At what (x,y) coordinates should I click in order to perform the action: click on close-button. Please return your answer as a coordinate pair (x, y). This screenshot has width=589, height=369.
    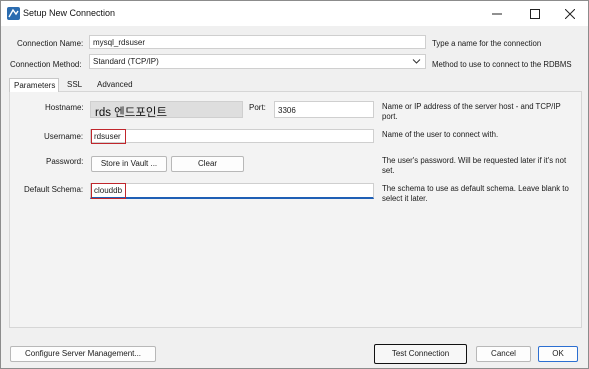
    Looking at the image, I should click on (570, 13).